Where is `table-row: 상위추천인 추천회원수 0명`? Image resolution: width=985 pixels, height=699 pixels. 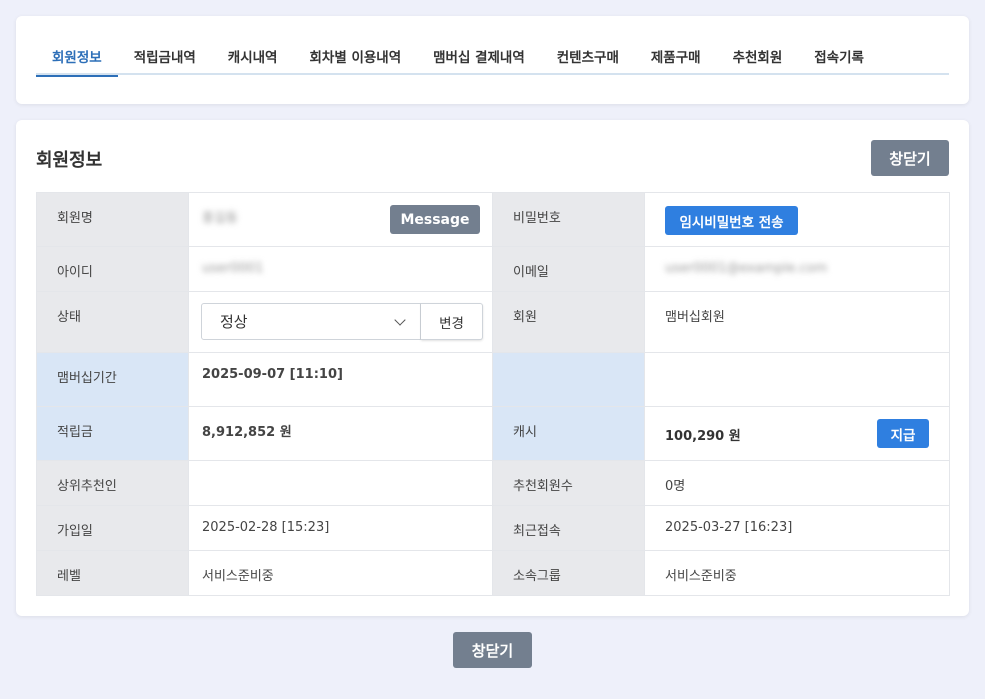 table-row: 상위추천인 추천회원수 0명 is located at coordinates (493, 483).